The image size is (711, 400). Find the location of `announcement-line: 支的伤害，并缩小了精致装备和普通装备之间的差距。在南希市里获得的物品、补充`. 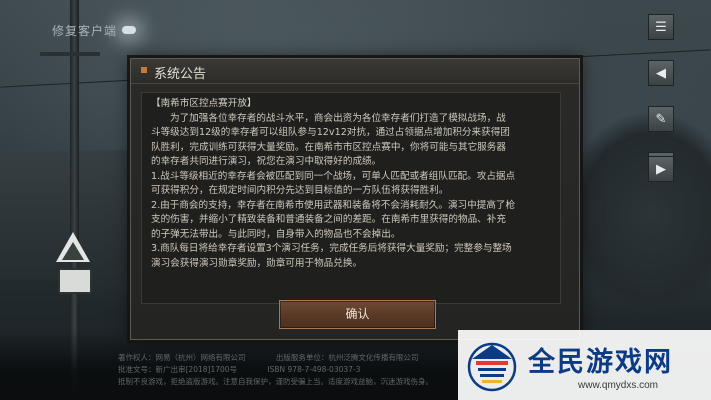

announcement-line: 支的伤害，并缩小了精致装备和普通装备之间的差距。在南希市里获得的物品、补充 is located at coordinates (328, 219).